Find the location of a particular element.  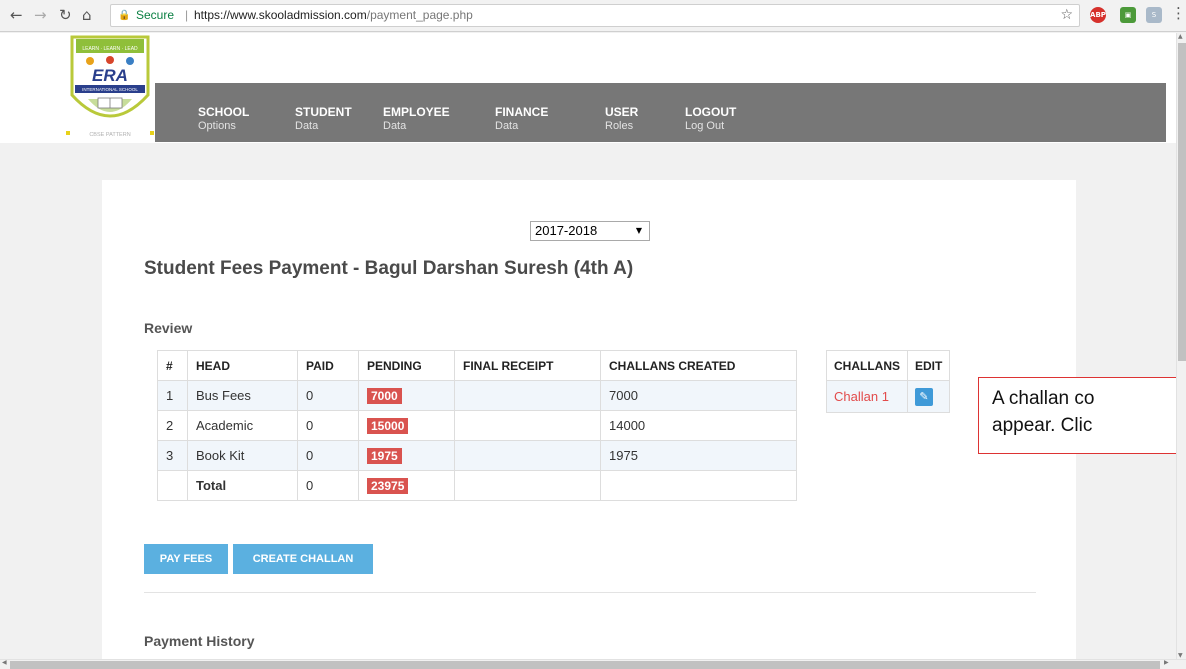

nav-student-sub: Data is located at coordinates (307, 126).